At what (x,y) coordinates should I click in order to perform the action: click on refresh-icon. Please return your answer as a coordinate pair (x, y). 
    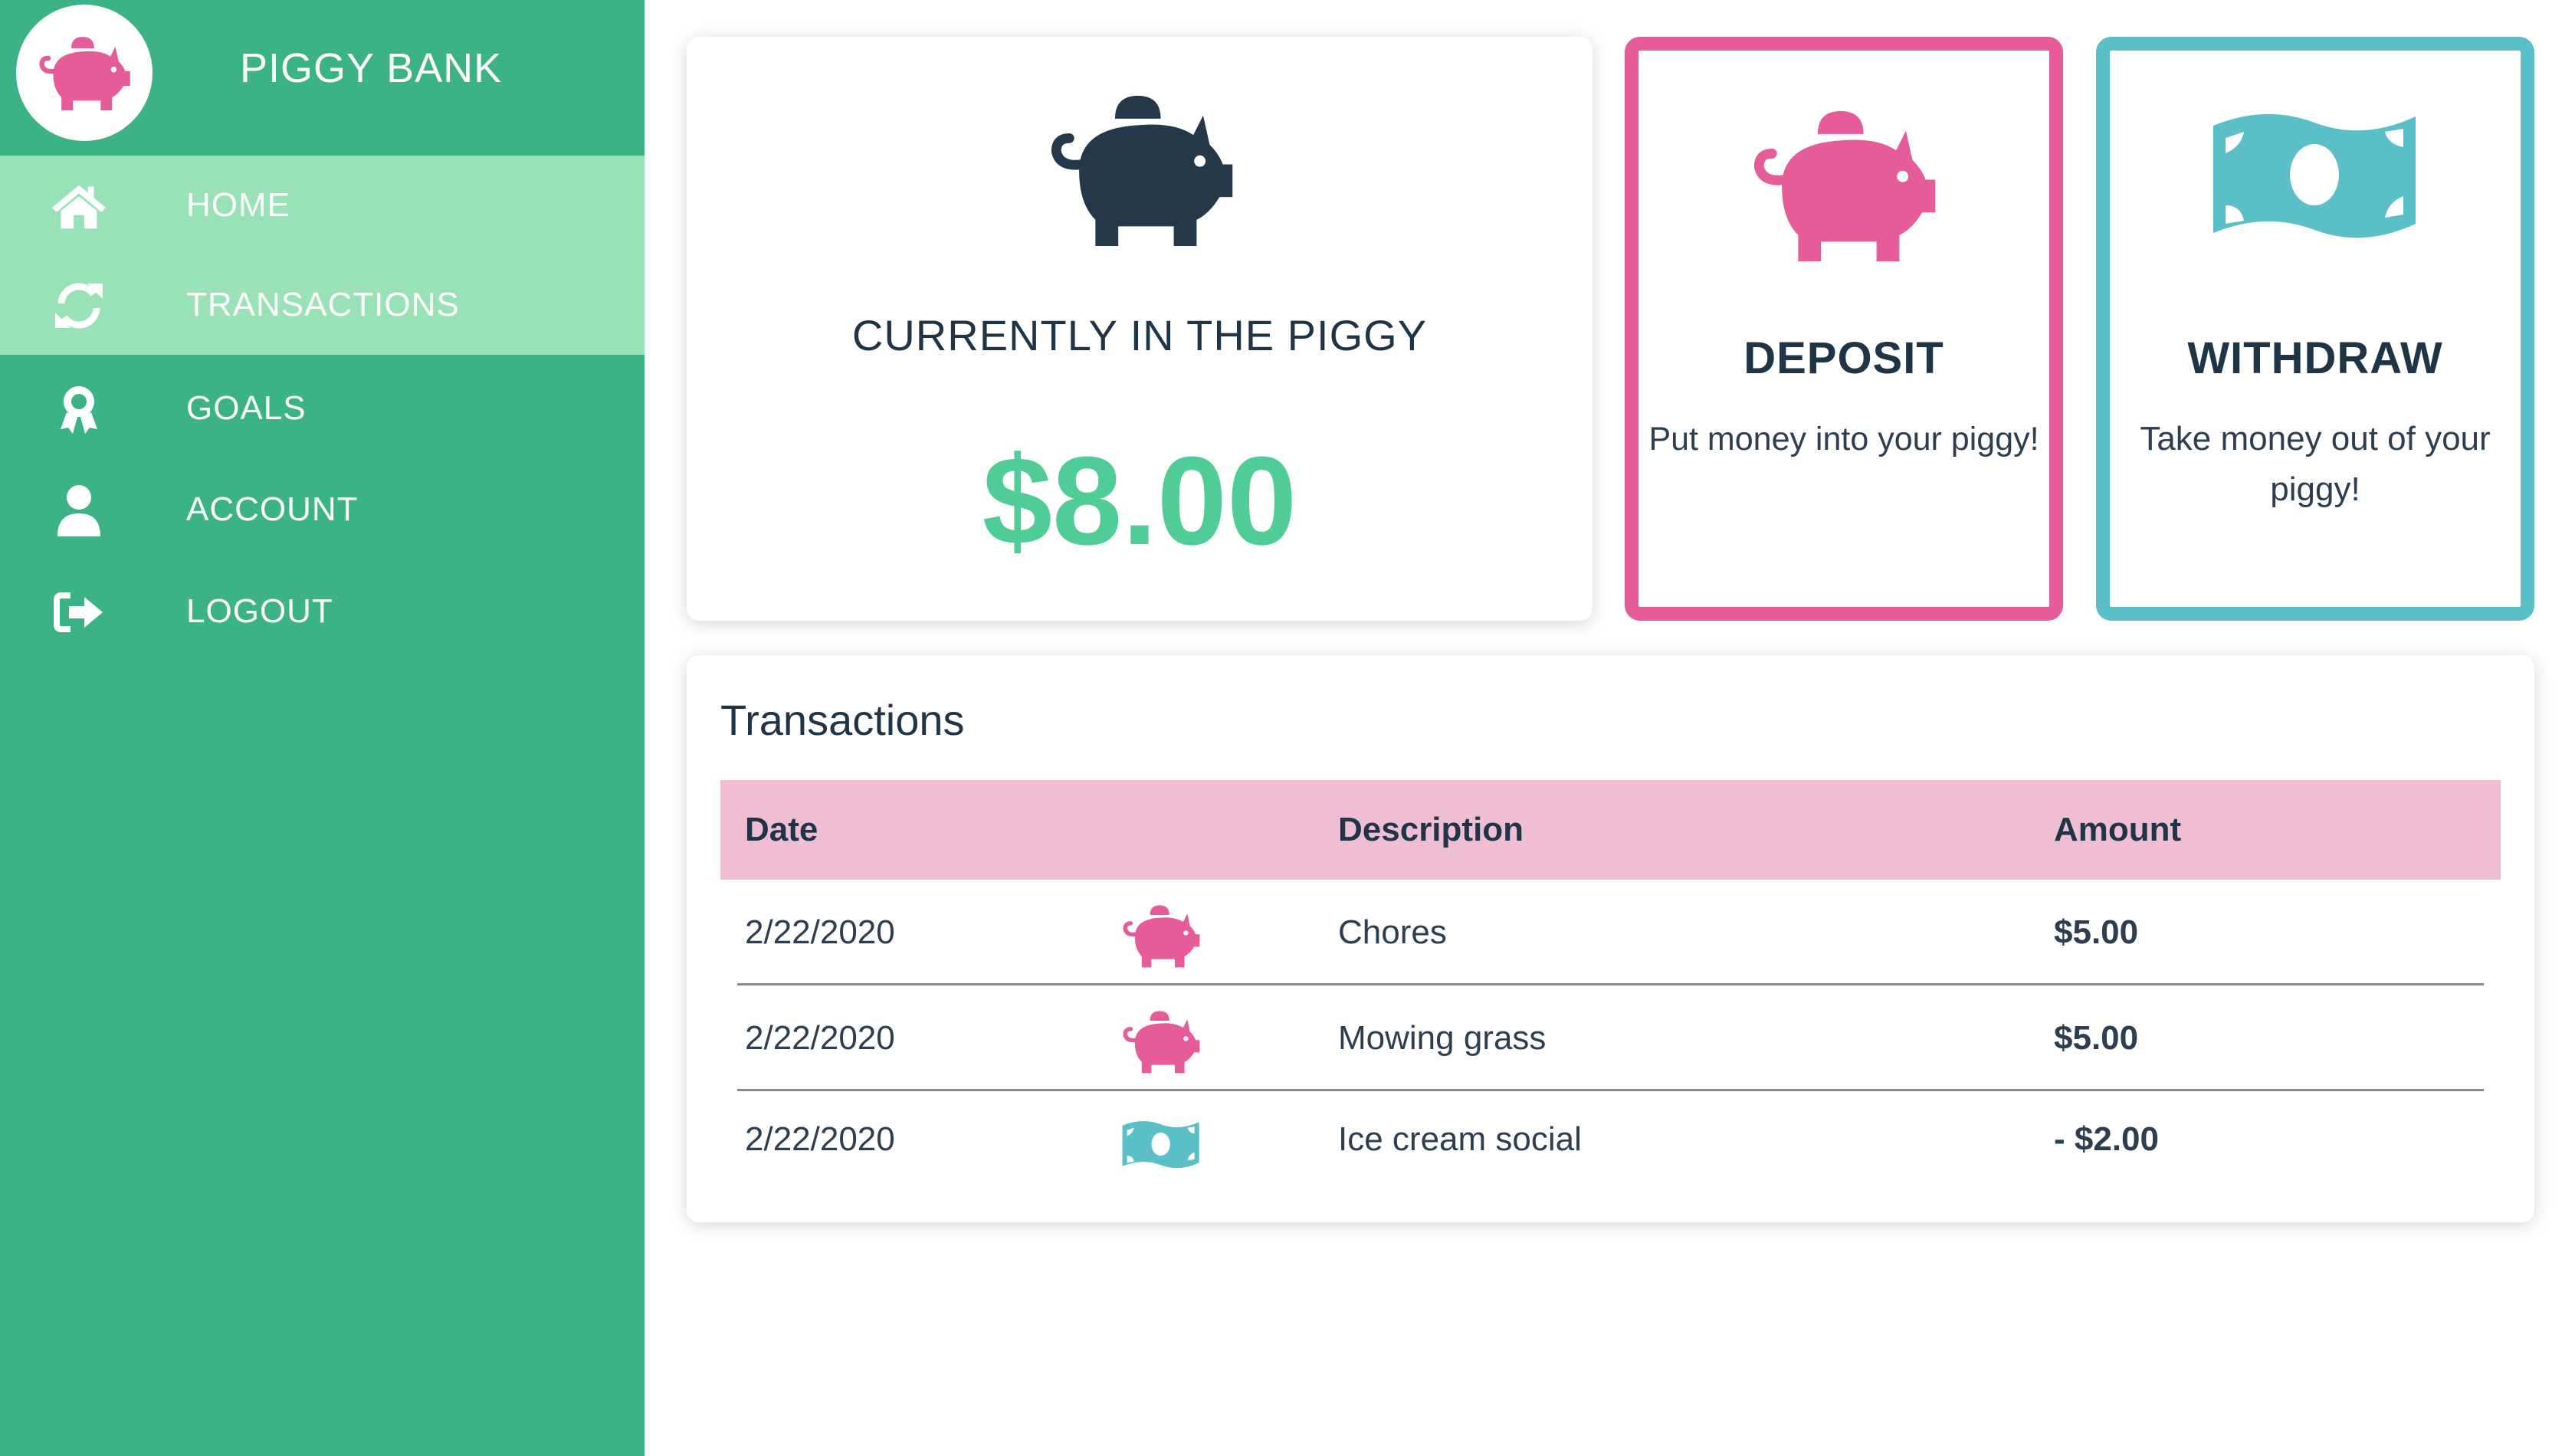
    Looking at the image, I should click on (79, 305).